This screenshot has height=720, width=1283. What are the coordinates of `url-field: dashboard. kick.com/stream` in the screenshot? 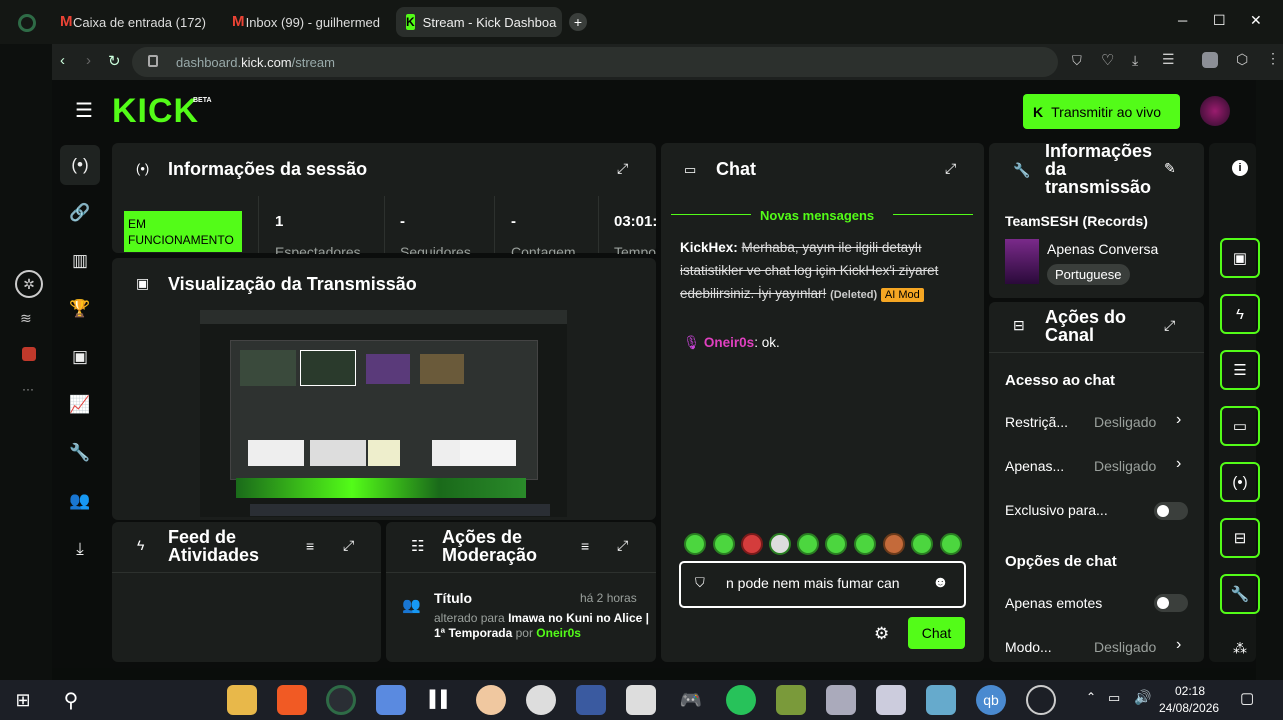 It's located at (595, 62).